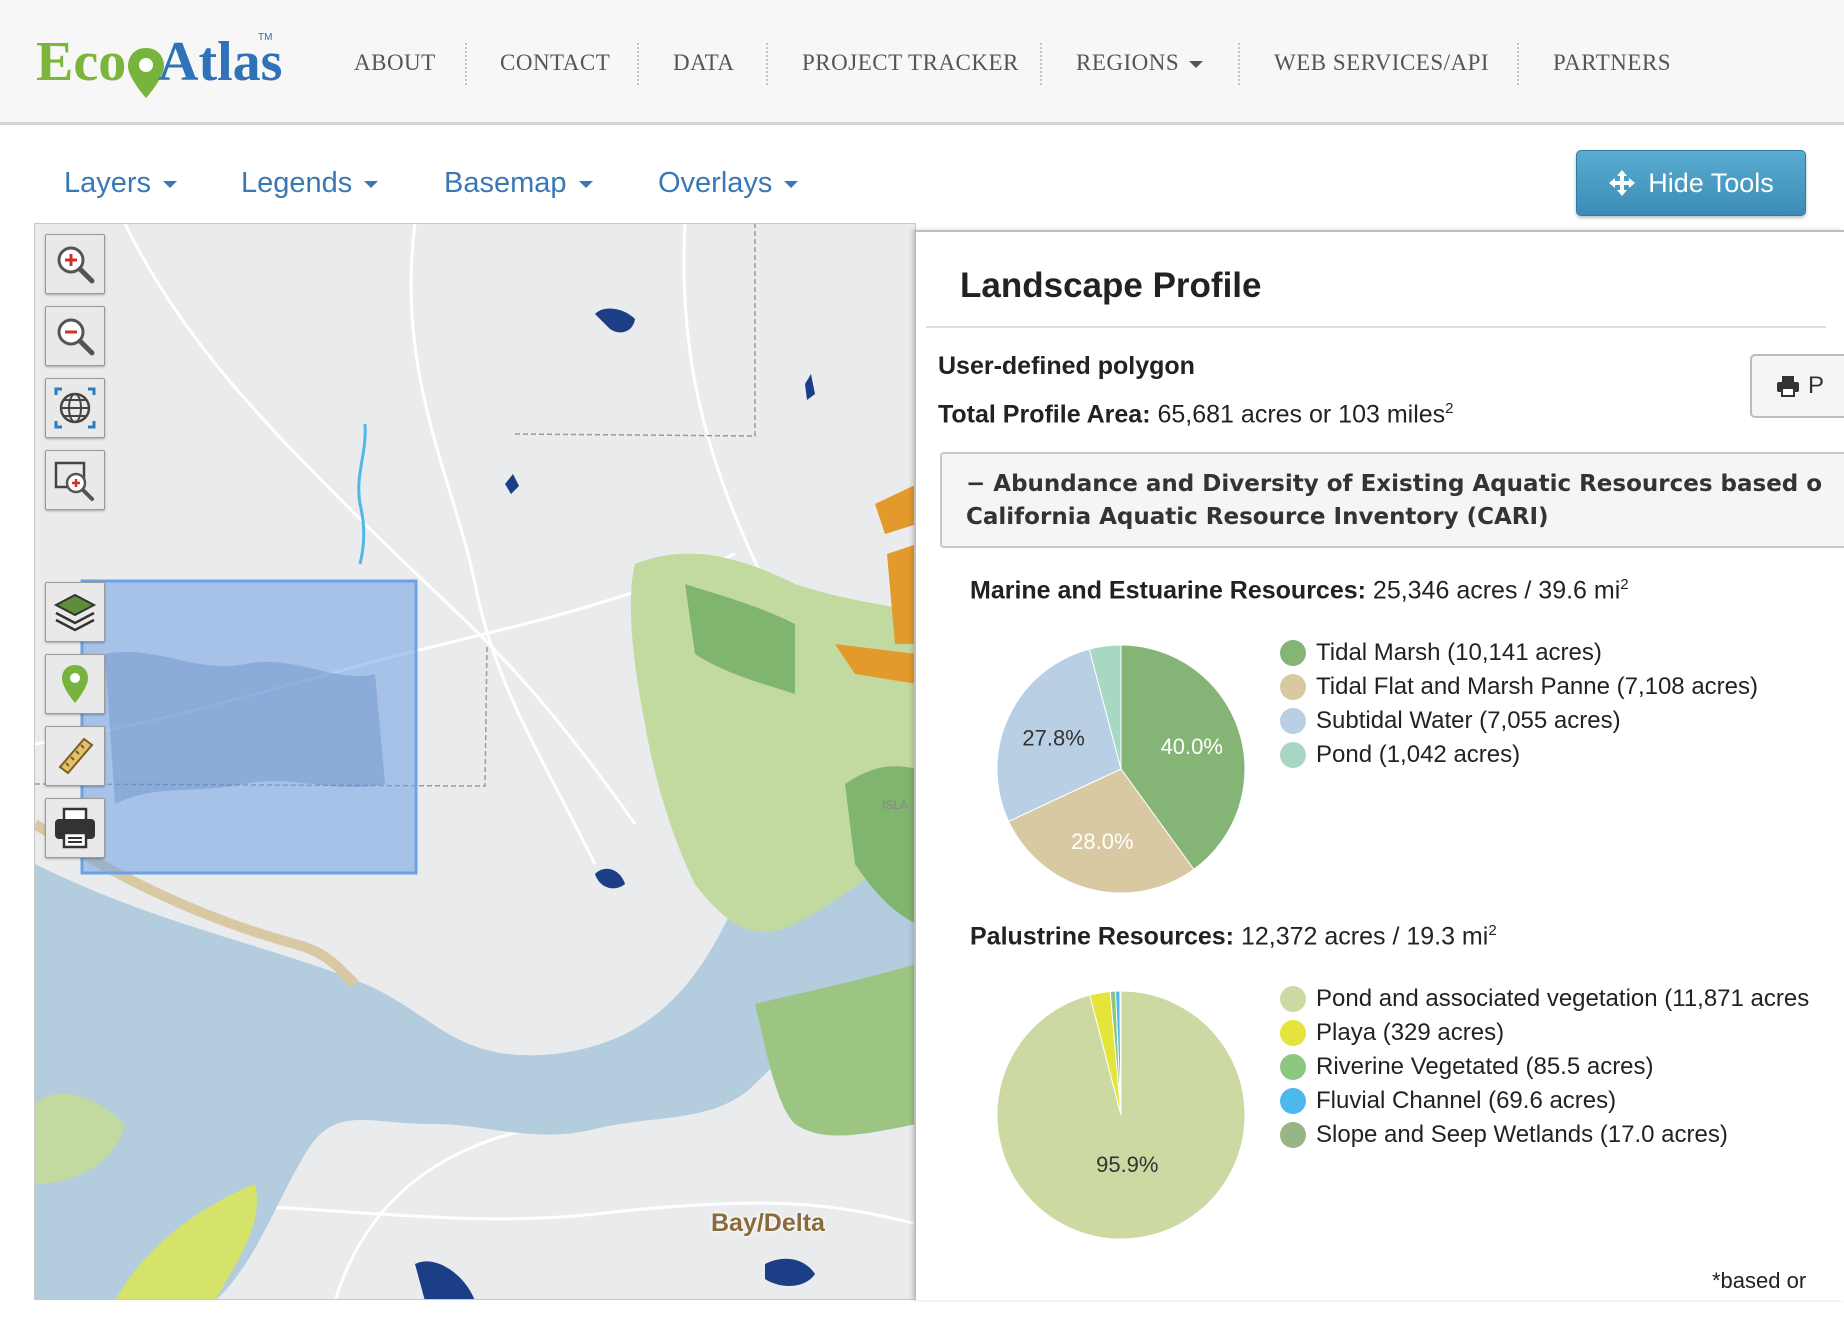 The width and height of the screenshot is (1844, 1318). I want to click on zoom-in-icon, so click(76, 265).